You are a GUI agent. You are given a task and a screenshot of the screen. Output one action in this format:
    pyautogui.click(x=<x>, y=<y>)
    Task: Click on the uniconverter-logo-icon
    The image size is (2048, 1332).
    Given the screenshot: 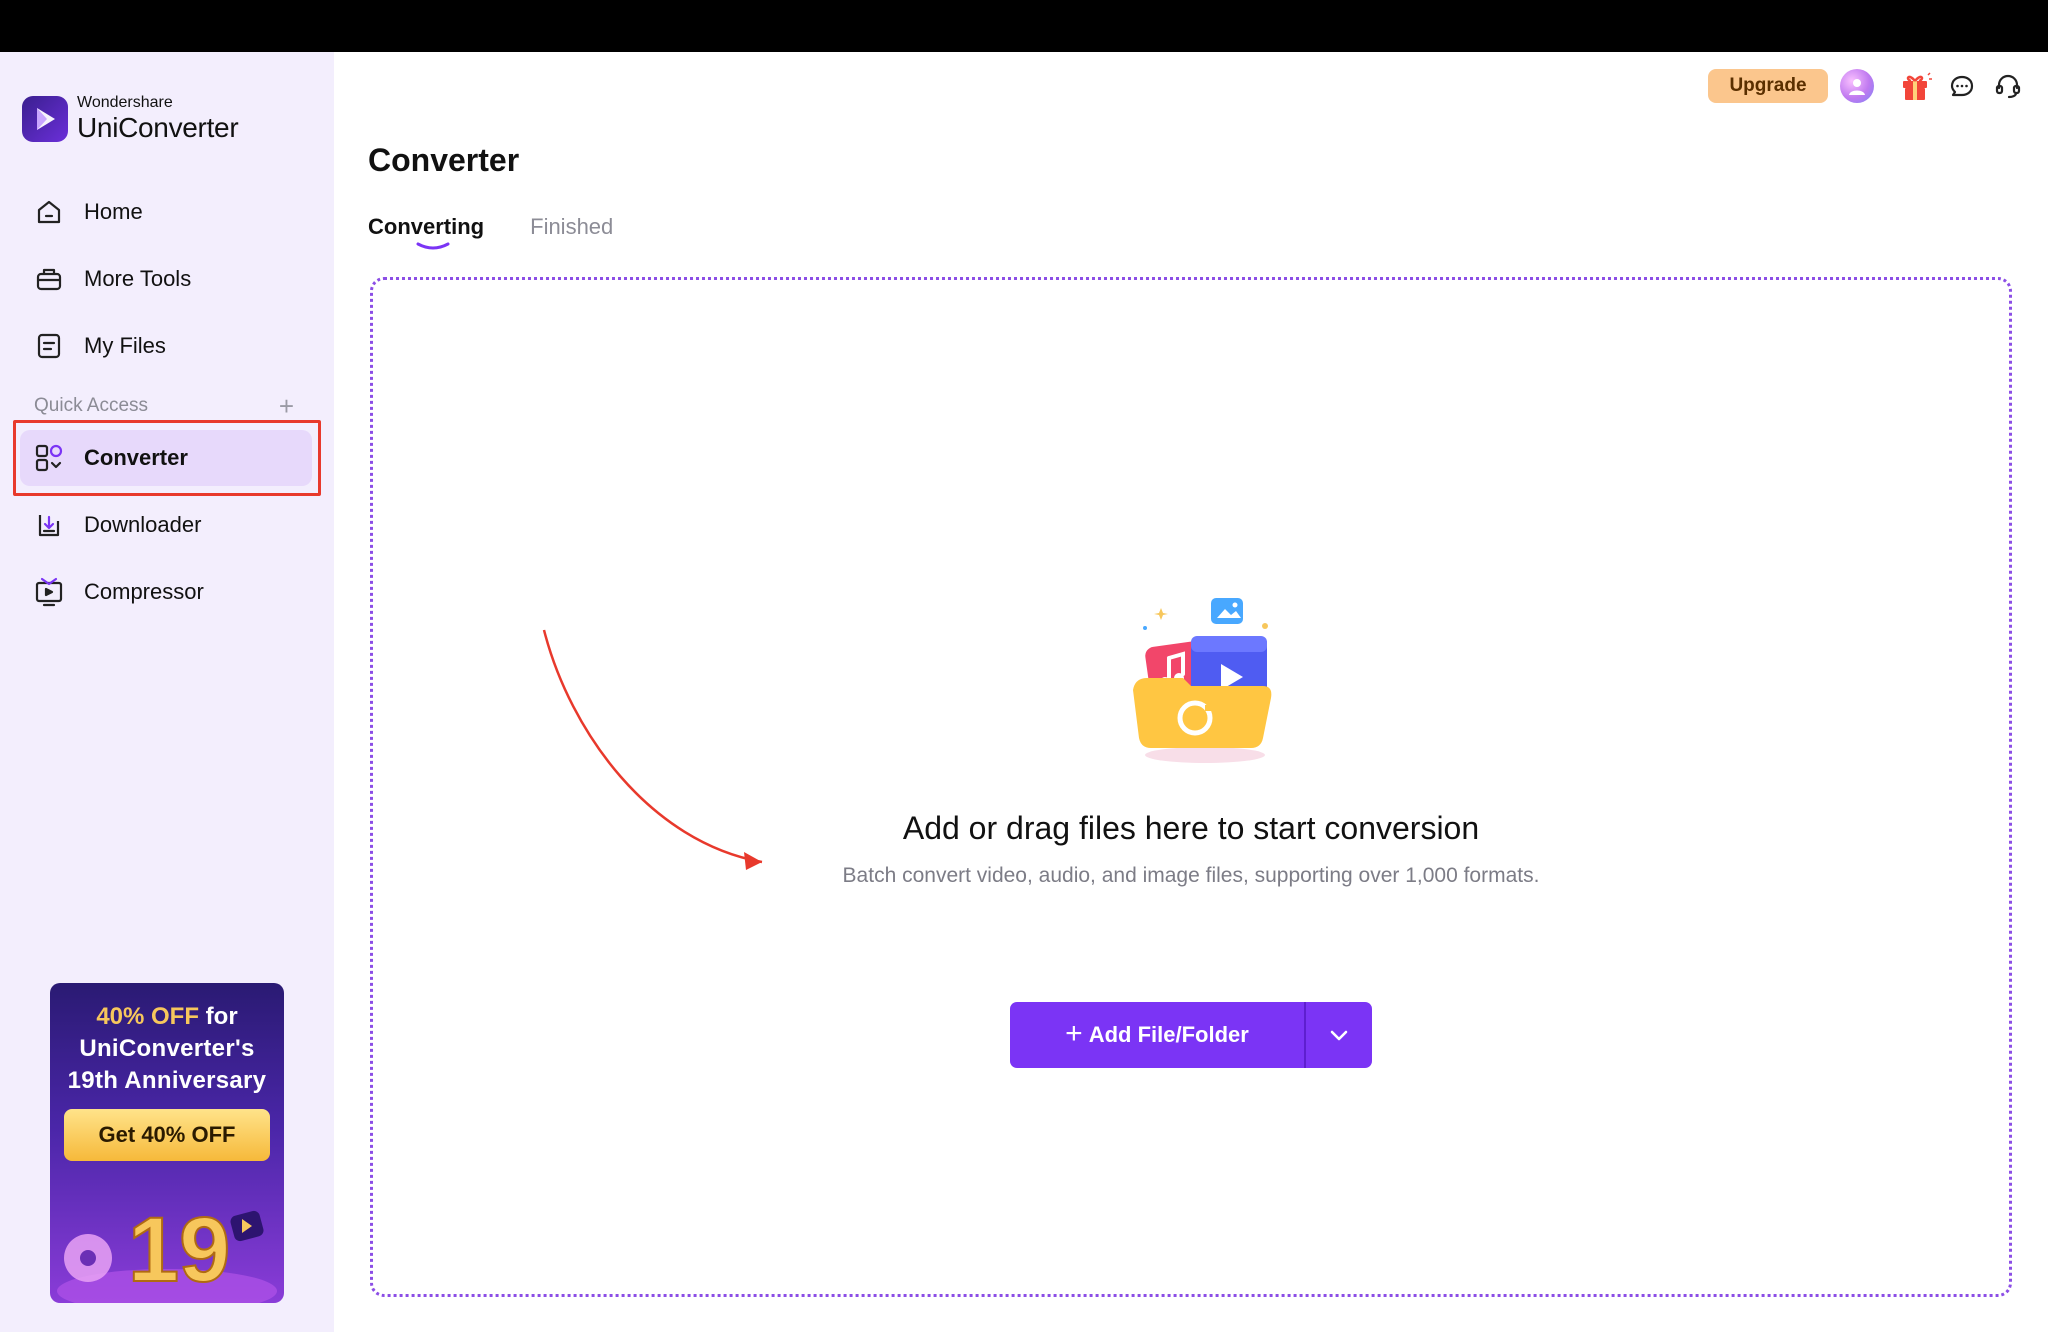 What is the action you would take?
    pyautogui.click(x=45, y=118)
    